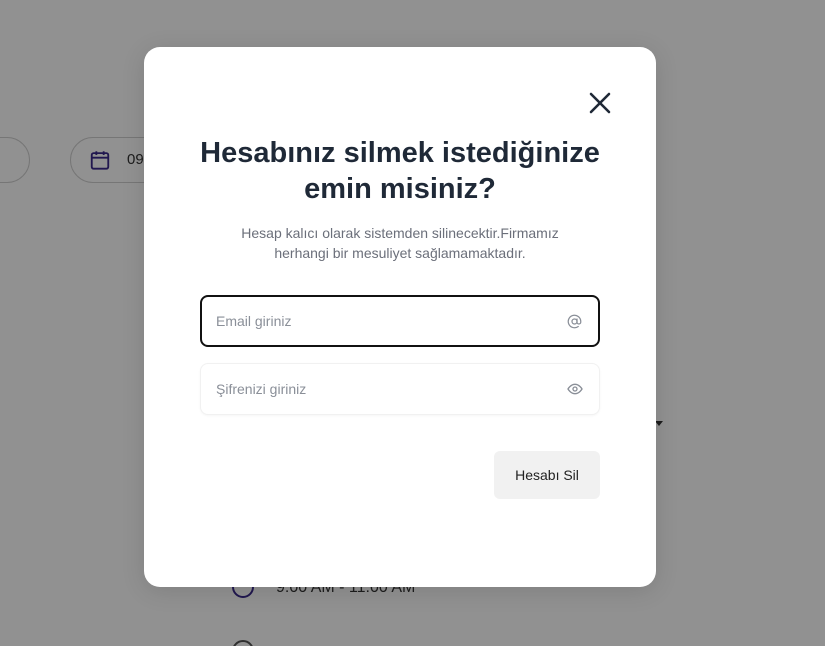 The height and width of the screenshot is (646, 825). I want to click on password-input, so click(381, 389).